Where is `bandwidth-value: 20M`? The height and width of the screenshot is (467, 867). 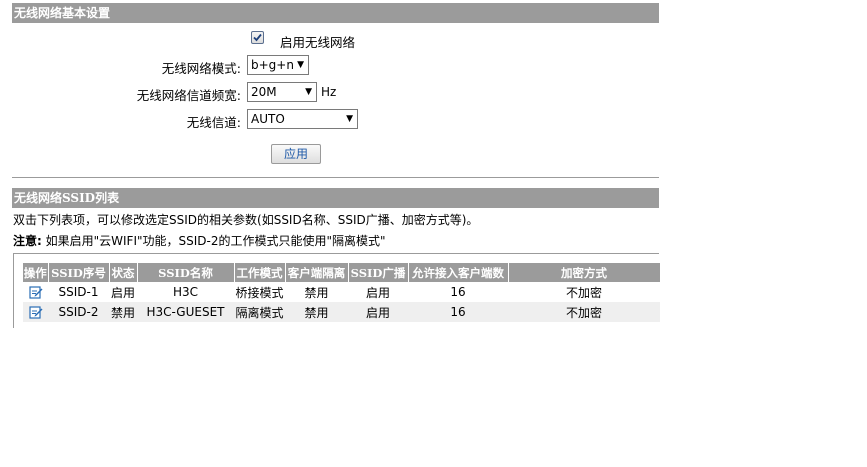
bandwidth-value: 20M is located at coordinates (264, 92).